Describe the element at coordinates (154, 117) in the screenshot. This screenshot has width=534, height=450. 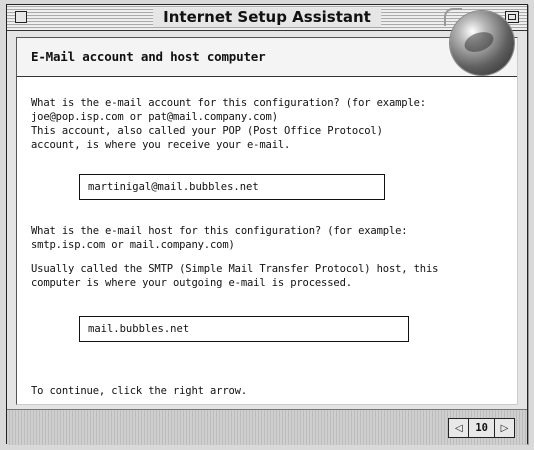
I see `account-question-line-2: joe@pop.isp.com or pat@mail.company.com)` at that location.